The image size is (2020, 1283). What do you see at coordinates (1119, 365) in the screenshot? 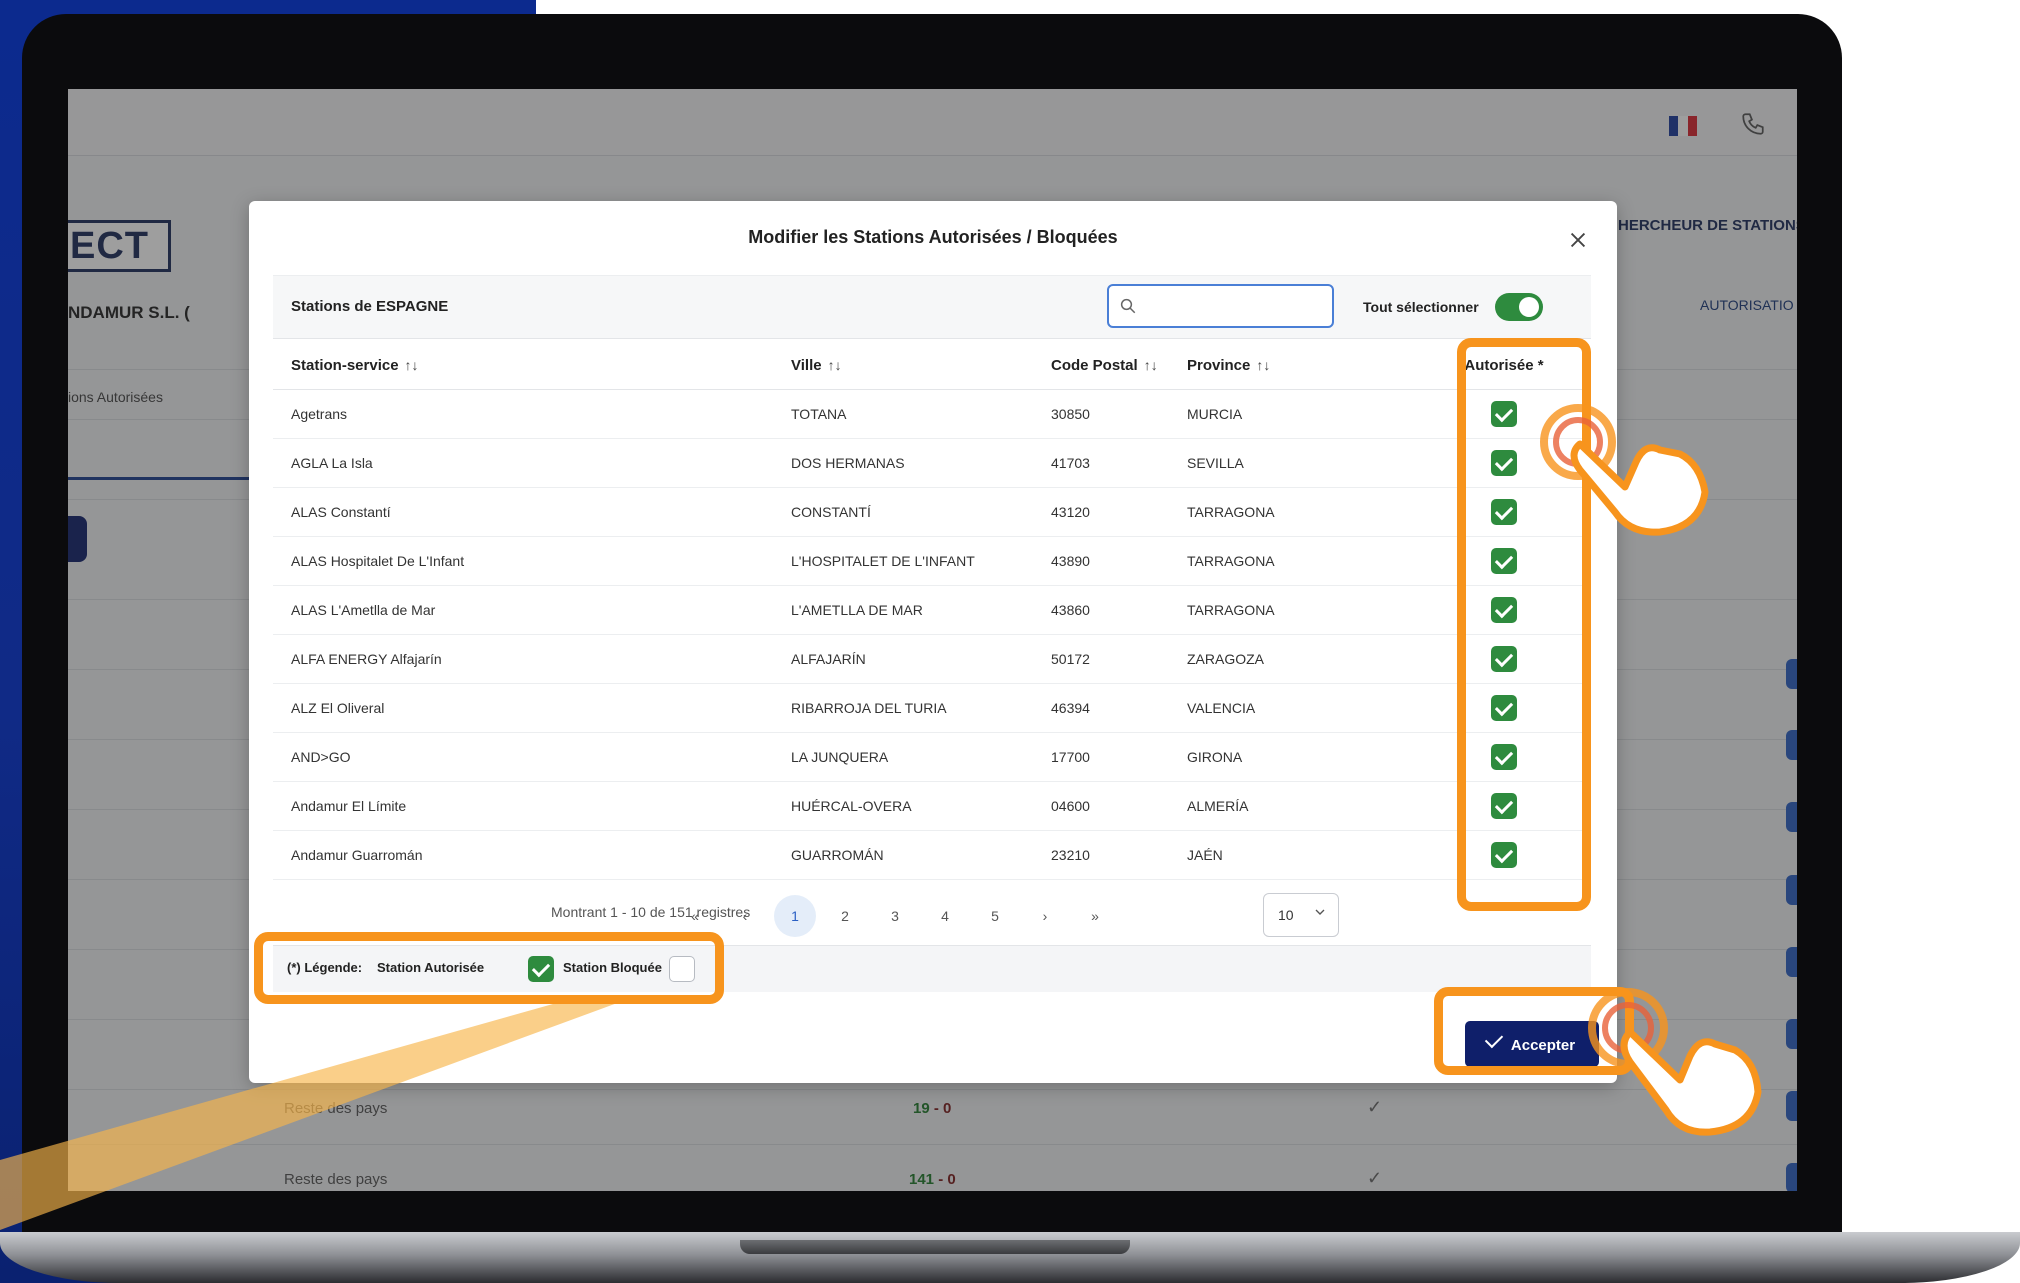
I see `col-header-code-postal: Code Postal ↑↓` at bounding box center [1119, 365].